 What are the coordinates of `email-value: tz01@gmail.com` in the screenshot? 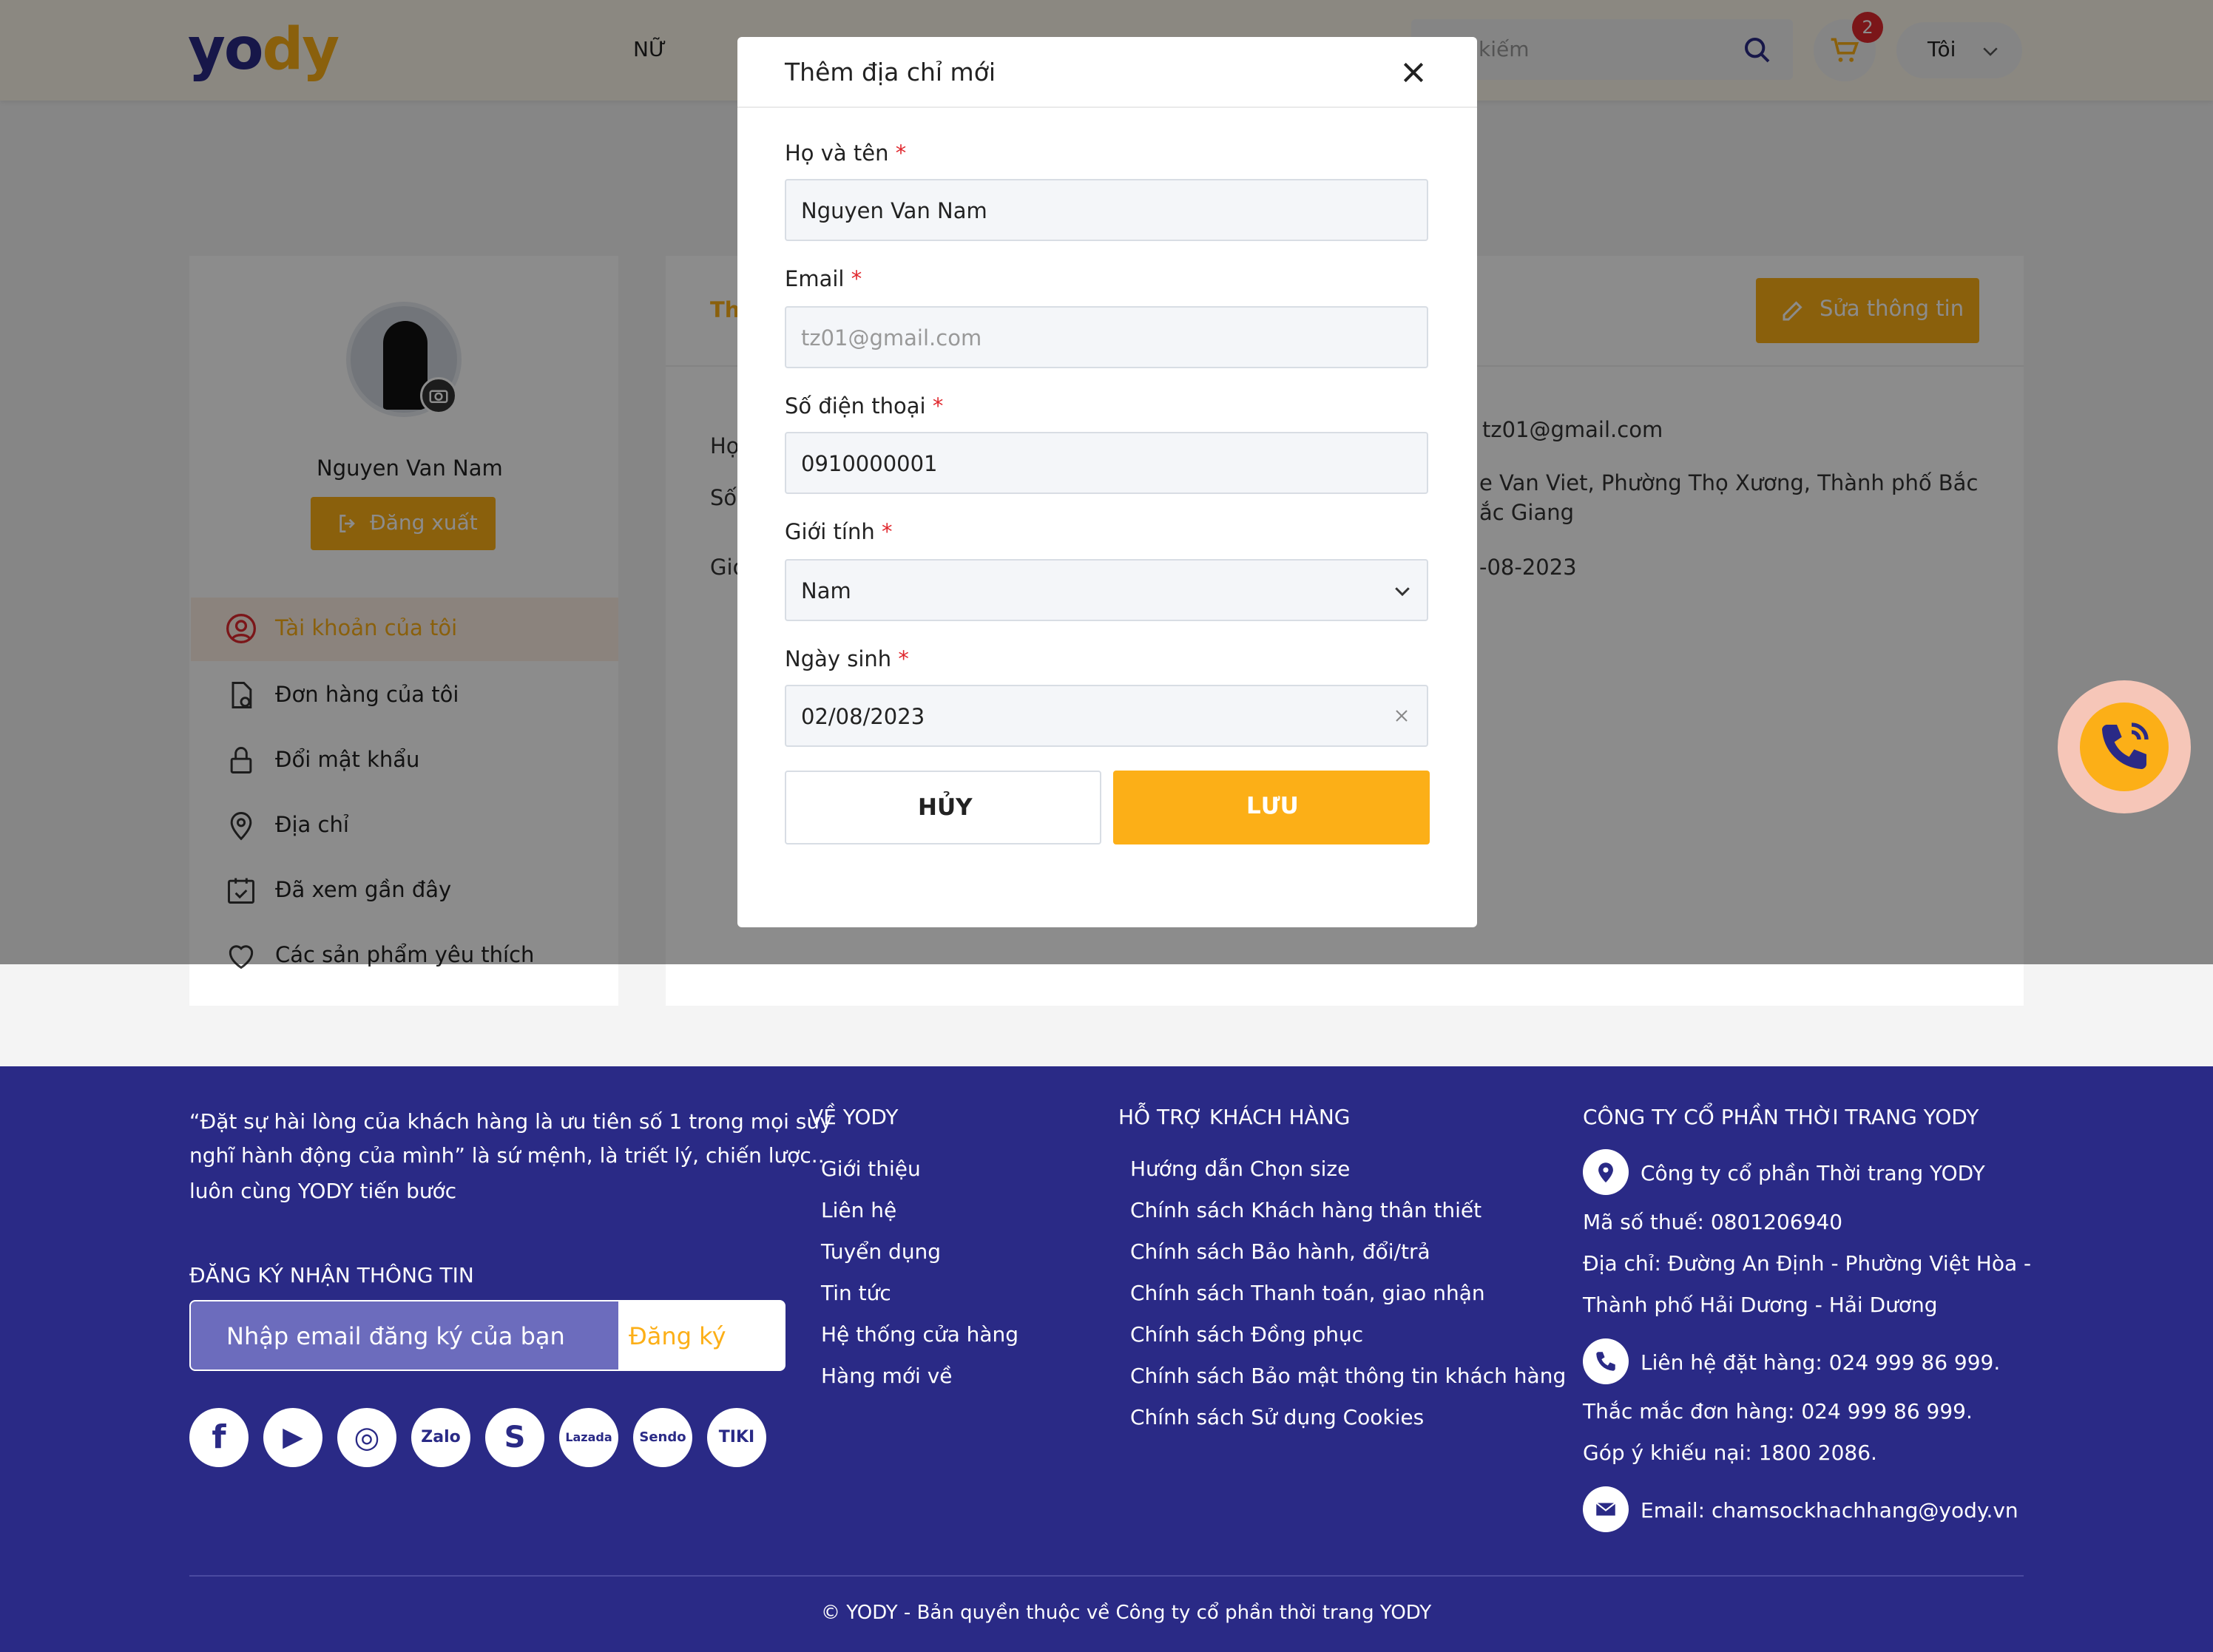 It's located at (891, 338).